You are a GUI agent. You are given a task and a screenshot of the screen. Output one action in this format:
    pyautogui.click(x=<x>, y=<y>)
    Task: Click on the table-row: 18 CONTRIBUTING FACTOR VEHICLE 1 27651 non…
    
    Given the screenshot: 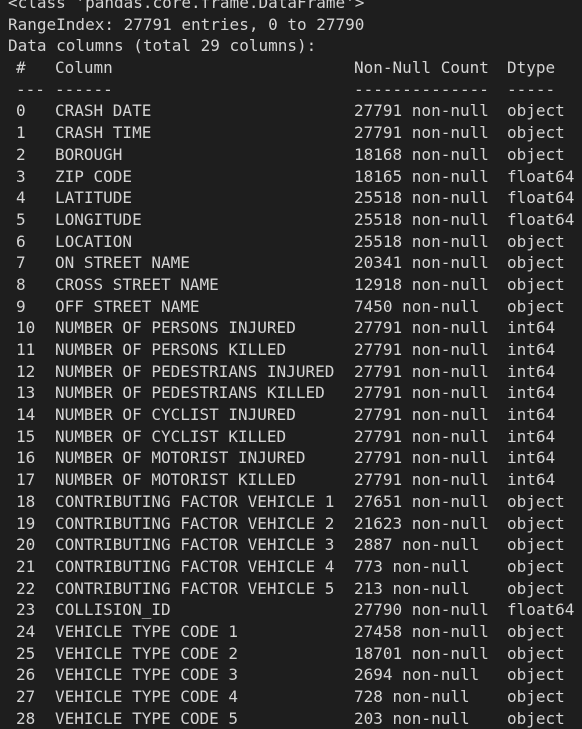 What is the action you would take?
    pyautogui.click(x=291, y=502)
    